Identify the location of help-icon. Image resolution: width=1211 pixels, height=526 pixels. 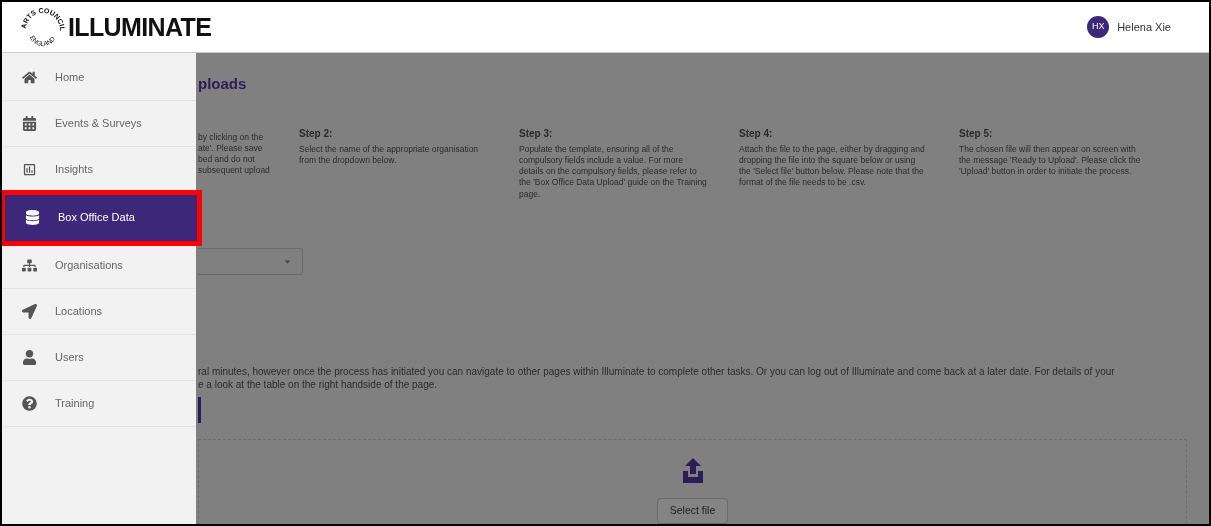
(29, 403).